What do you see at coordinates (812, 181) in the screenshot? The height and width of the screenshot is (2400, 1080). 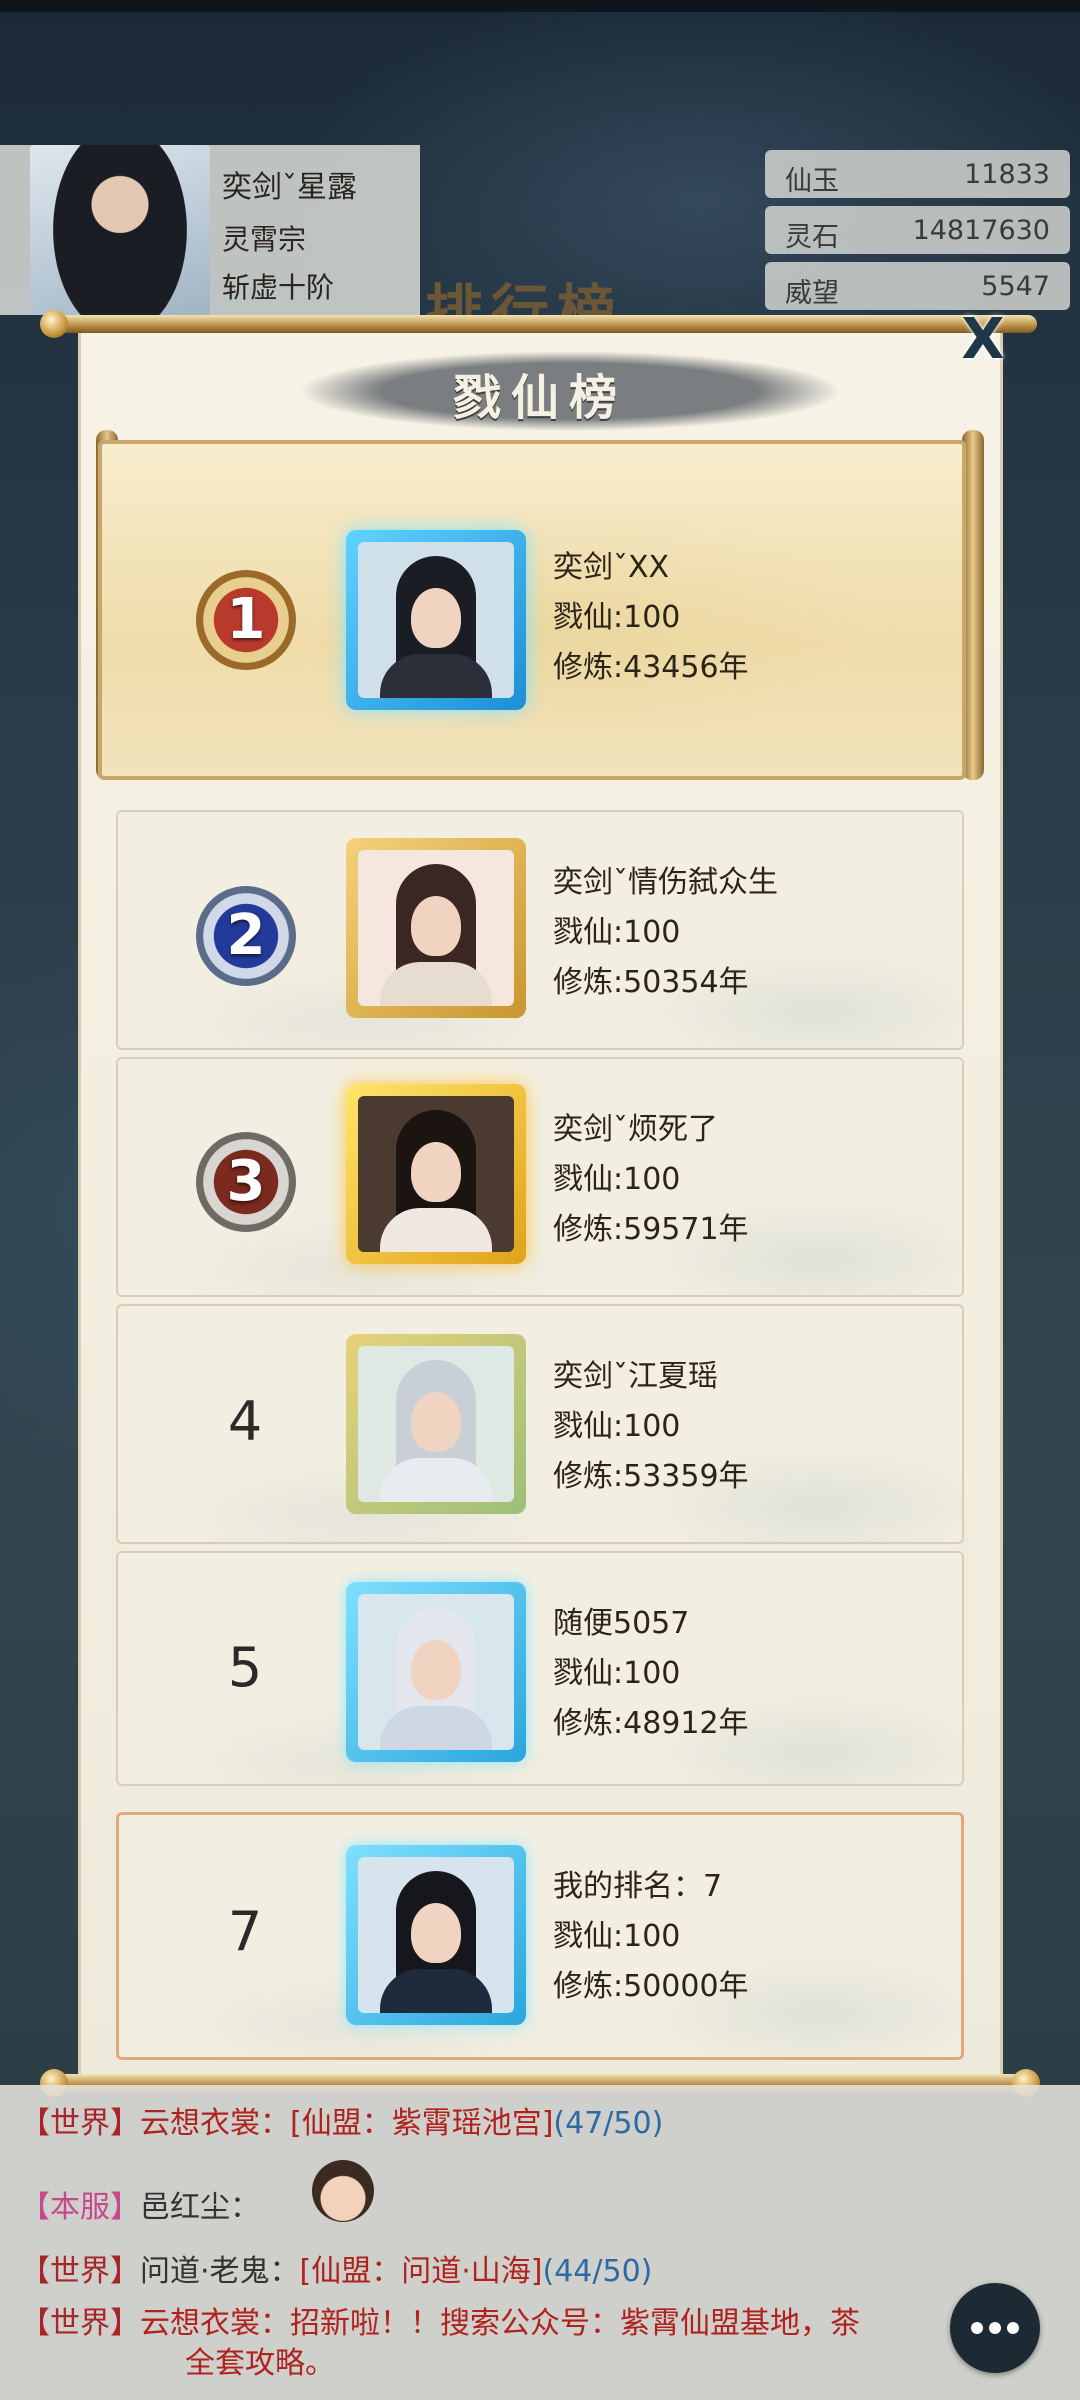 I see `resource-label: 仙玉` at bounding box center [812, 181].